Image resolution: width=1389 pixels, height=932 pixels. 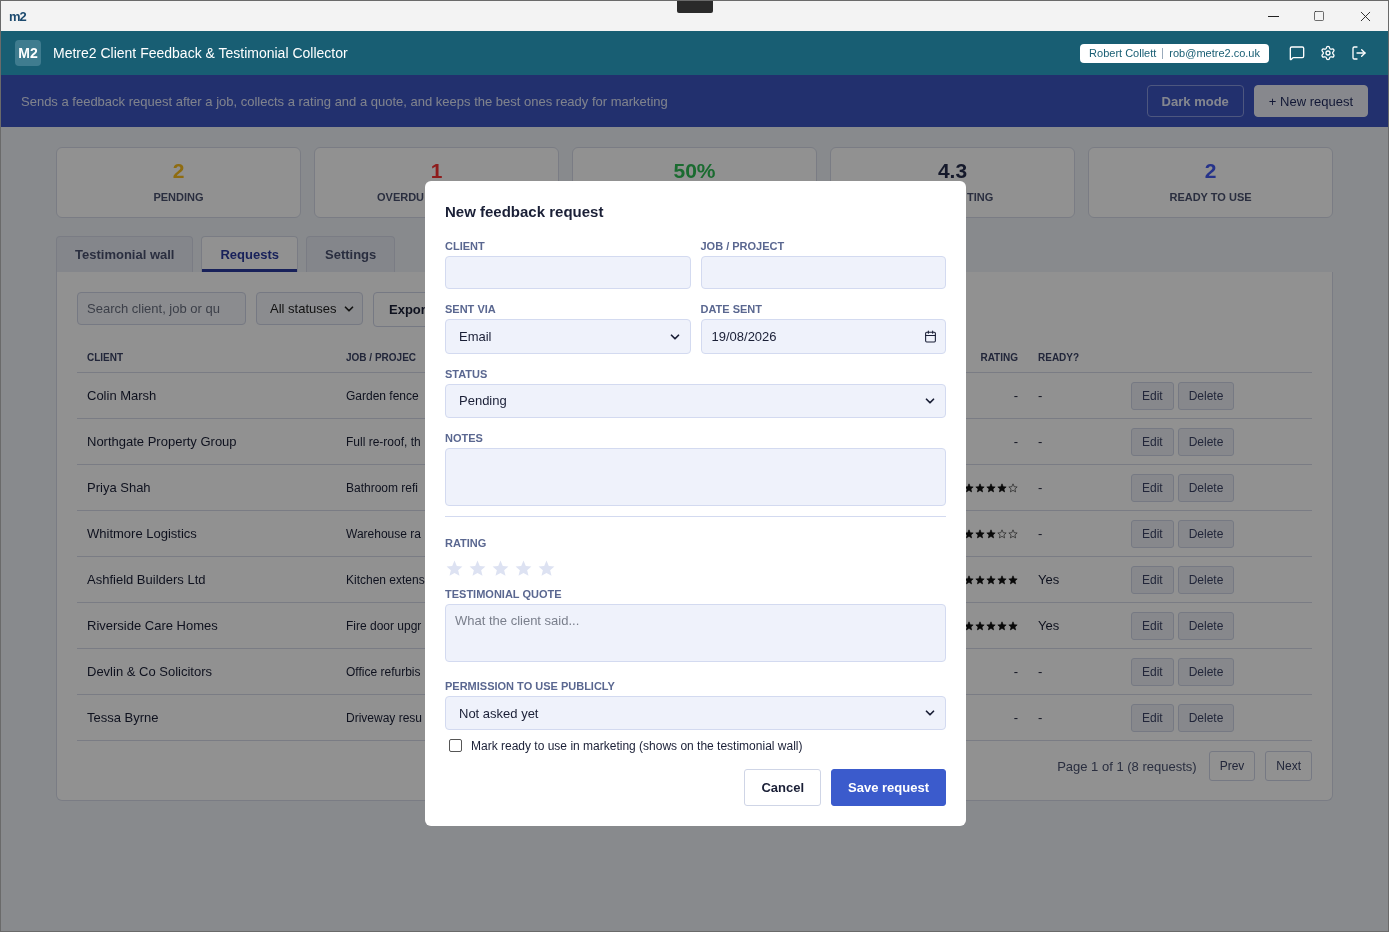 What do you see at coordinates (455, 746) in the screenshot?
I see `ready-checkbox` at bounding box center [455, 746].